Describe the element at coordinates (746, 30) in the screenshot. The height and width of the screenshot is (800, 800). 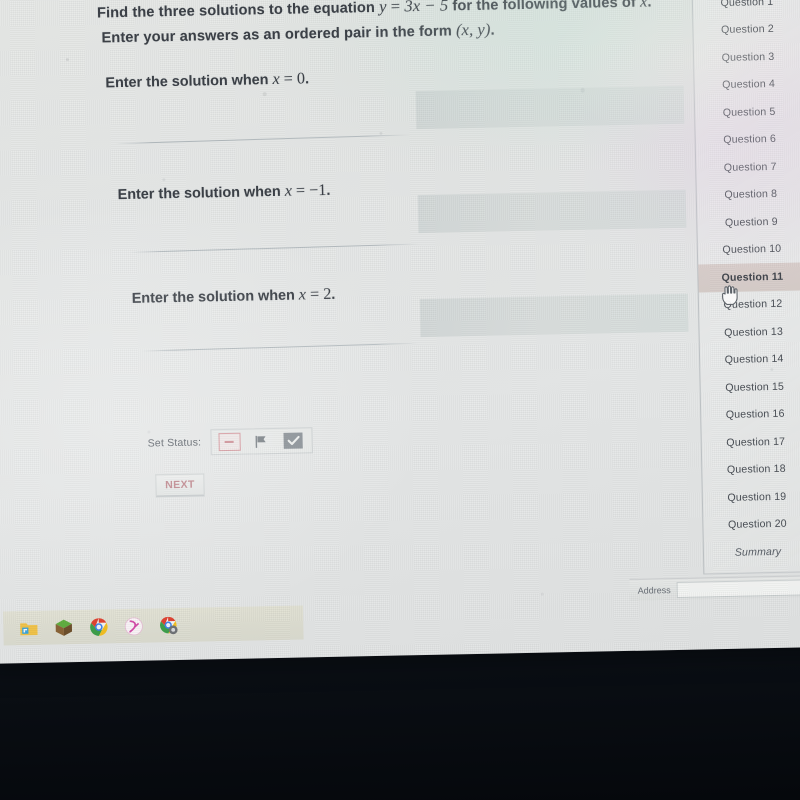
I see `nav-item-question-2: Question 2` at that location.